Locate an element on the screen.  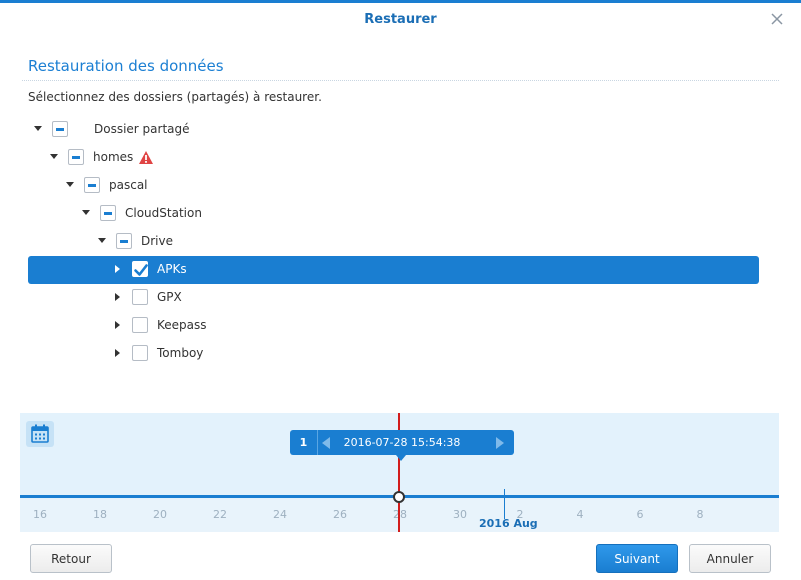
tree-item-label: Keepass is located at coordinates (182, 325).